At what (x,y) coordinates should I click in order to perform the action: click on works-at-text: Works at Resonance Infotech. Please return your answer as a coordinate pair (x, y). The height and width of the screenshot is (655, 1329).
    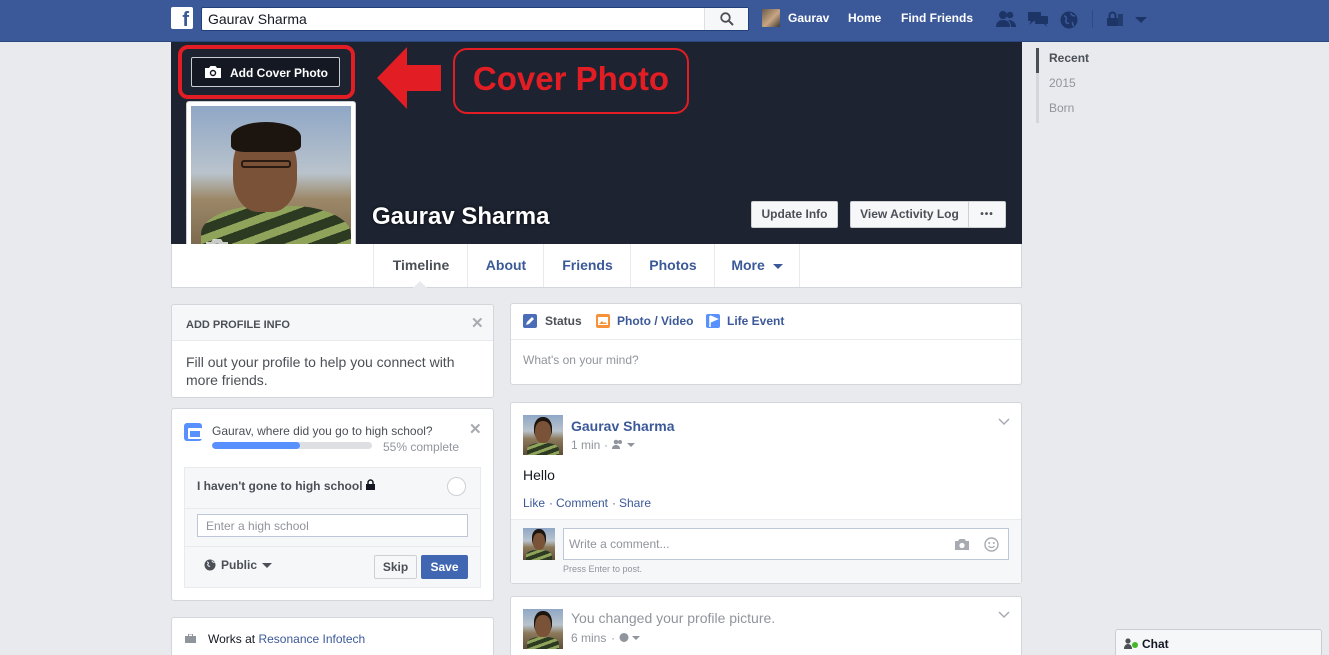
    Looking at the image, I should click on (286, 639).